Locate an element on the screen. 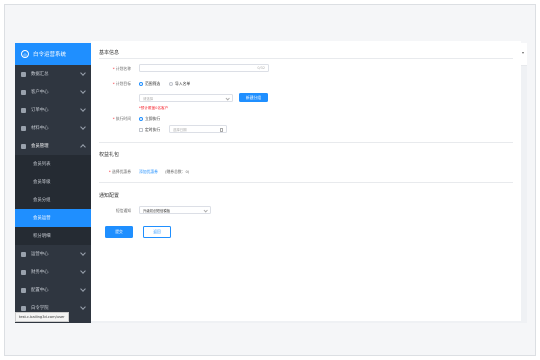 This screenshot has height=360, width=540. calendar-icon is located at coordinates (221, 130).